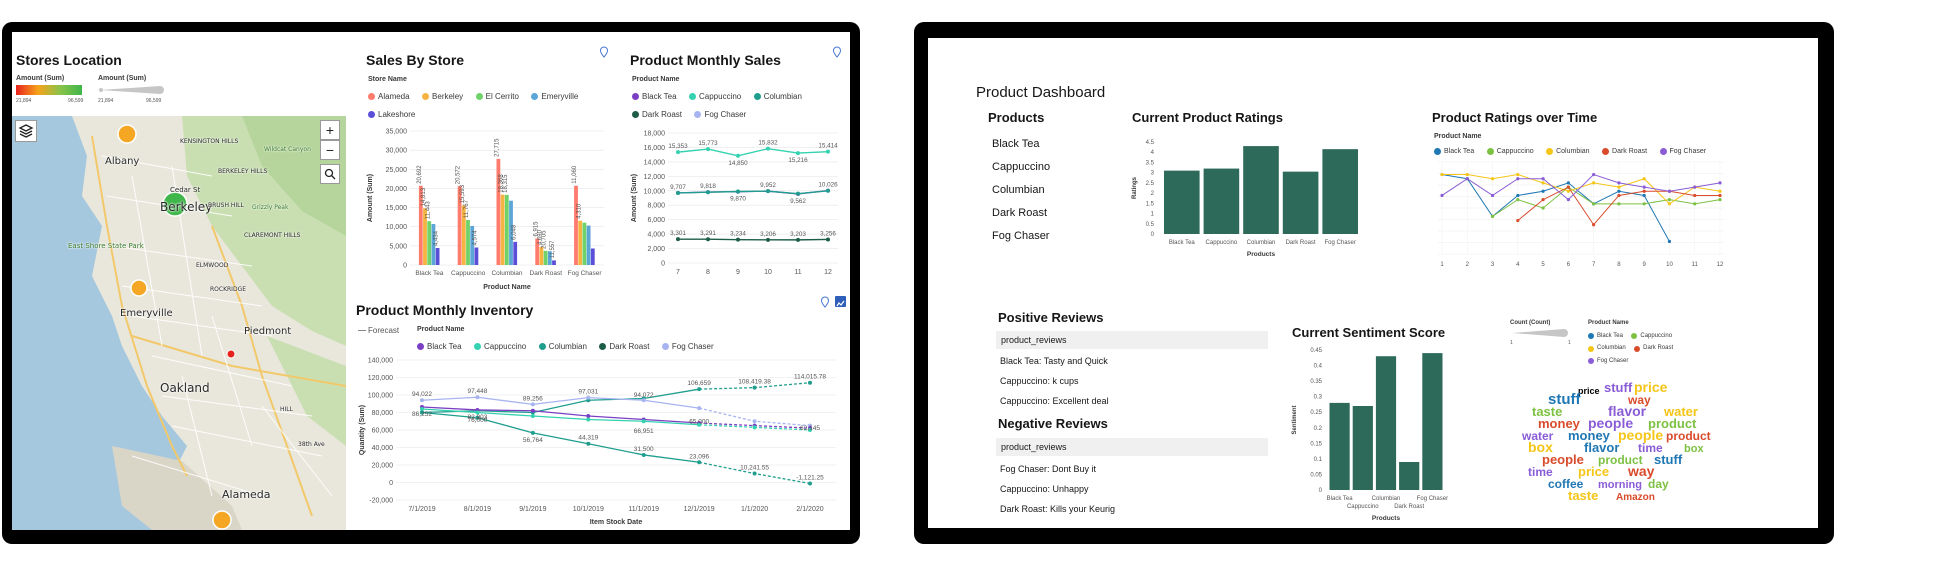 The image size is (1939, 568). I want to click on review-item: Dark Roast: Kills your Keurig, so click(1057, 509).